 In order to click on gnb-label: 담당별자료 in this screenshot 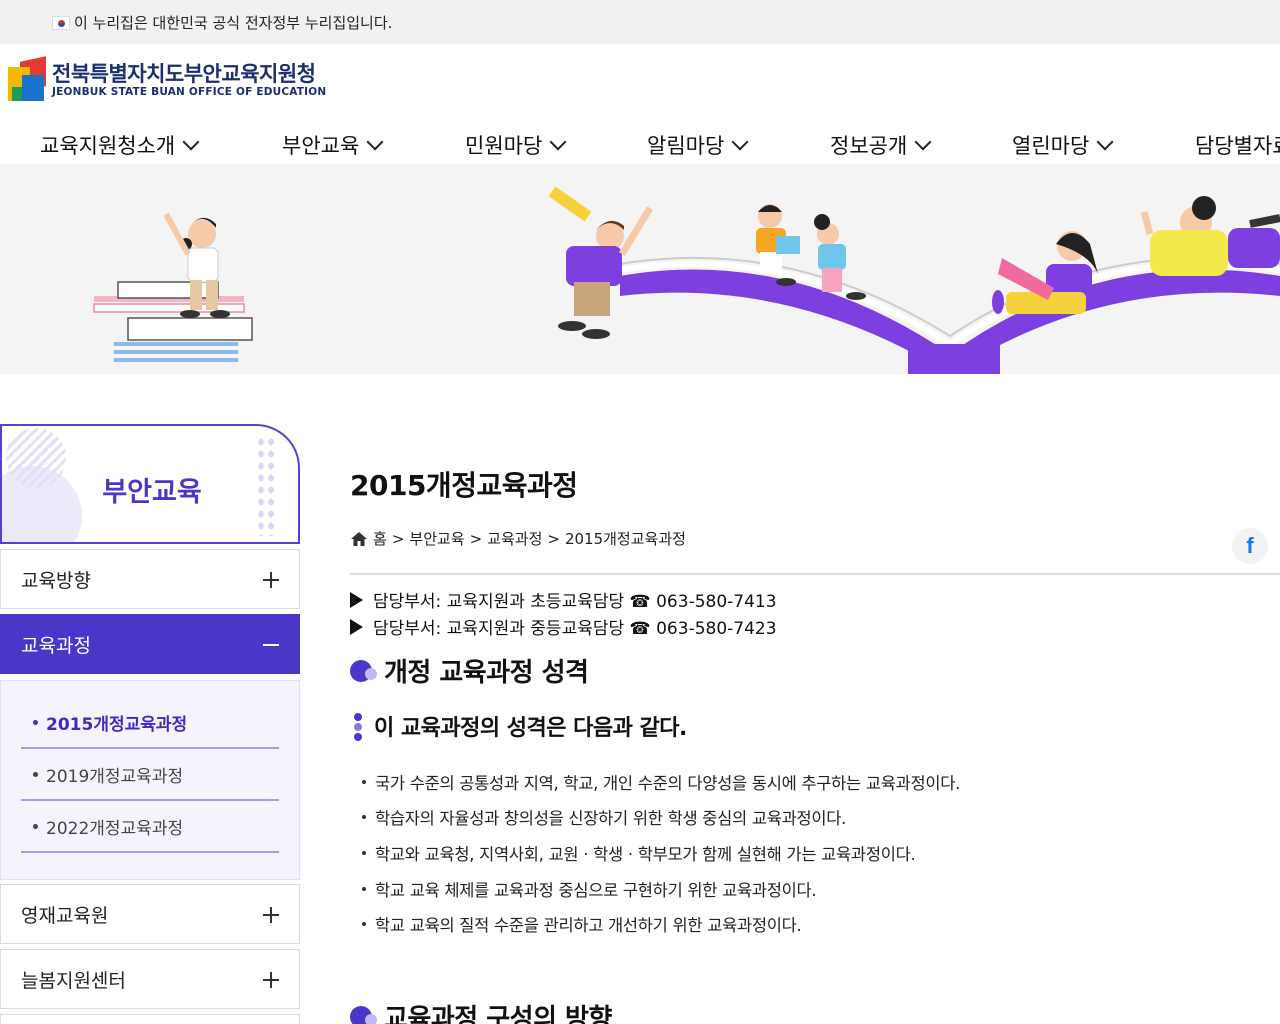, I will do `click(1237, 146)`.